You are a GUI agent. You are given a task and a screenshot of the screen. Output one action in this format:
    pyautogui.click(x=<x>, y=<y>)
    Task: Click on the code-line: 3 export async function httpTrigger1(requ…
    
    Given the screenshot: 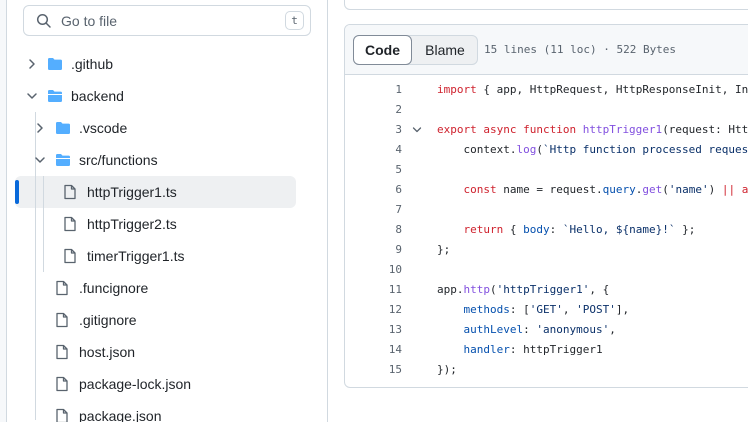 What is the action you would take?
    pyautogui.click(x=546, y=130)
    